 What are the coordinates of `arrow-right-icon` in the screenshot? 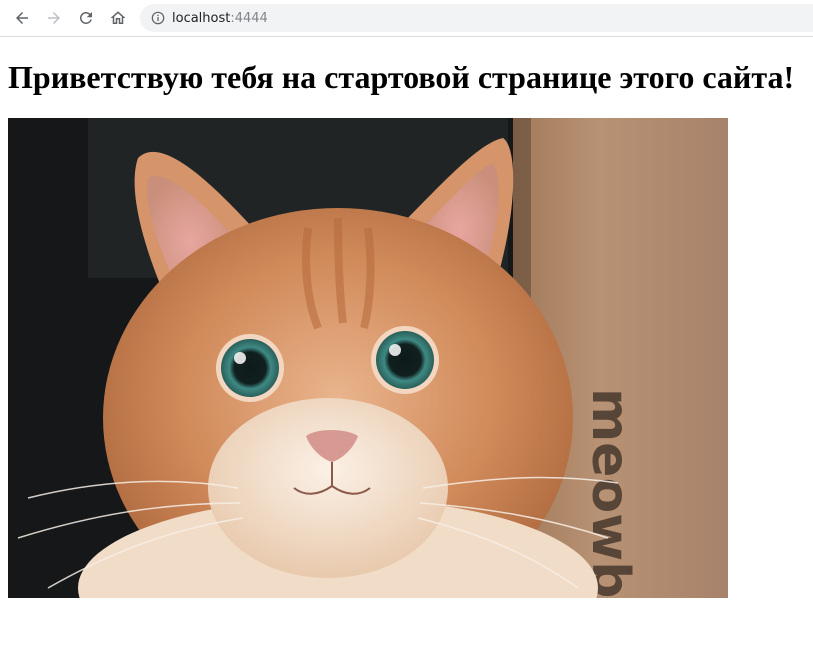 It's located at (54, 18).